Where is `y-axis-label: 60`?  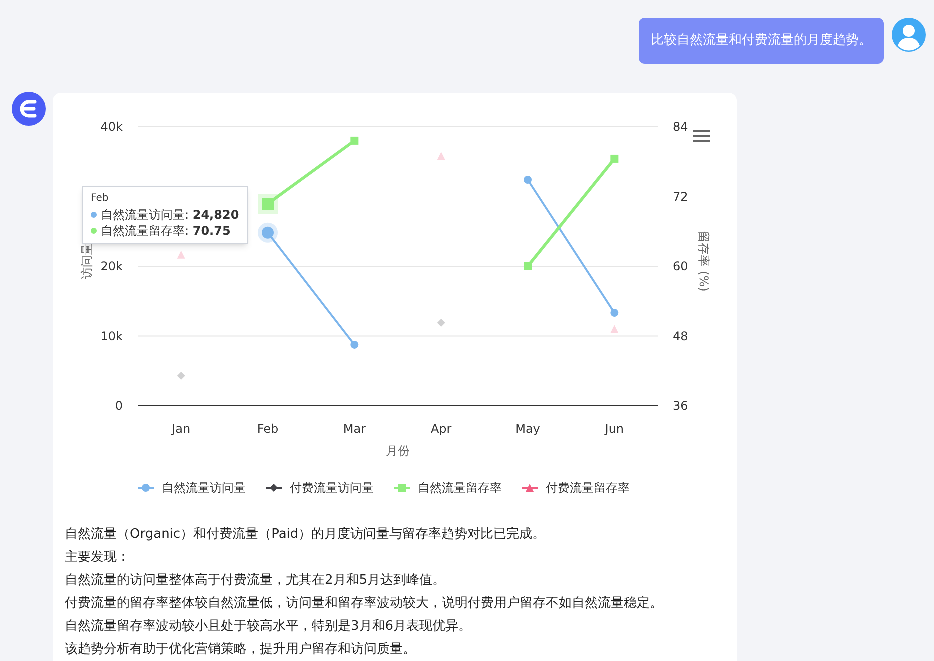
y-axis-label: 60 is located at coordinates (680, 266).